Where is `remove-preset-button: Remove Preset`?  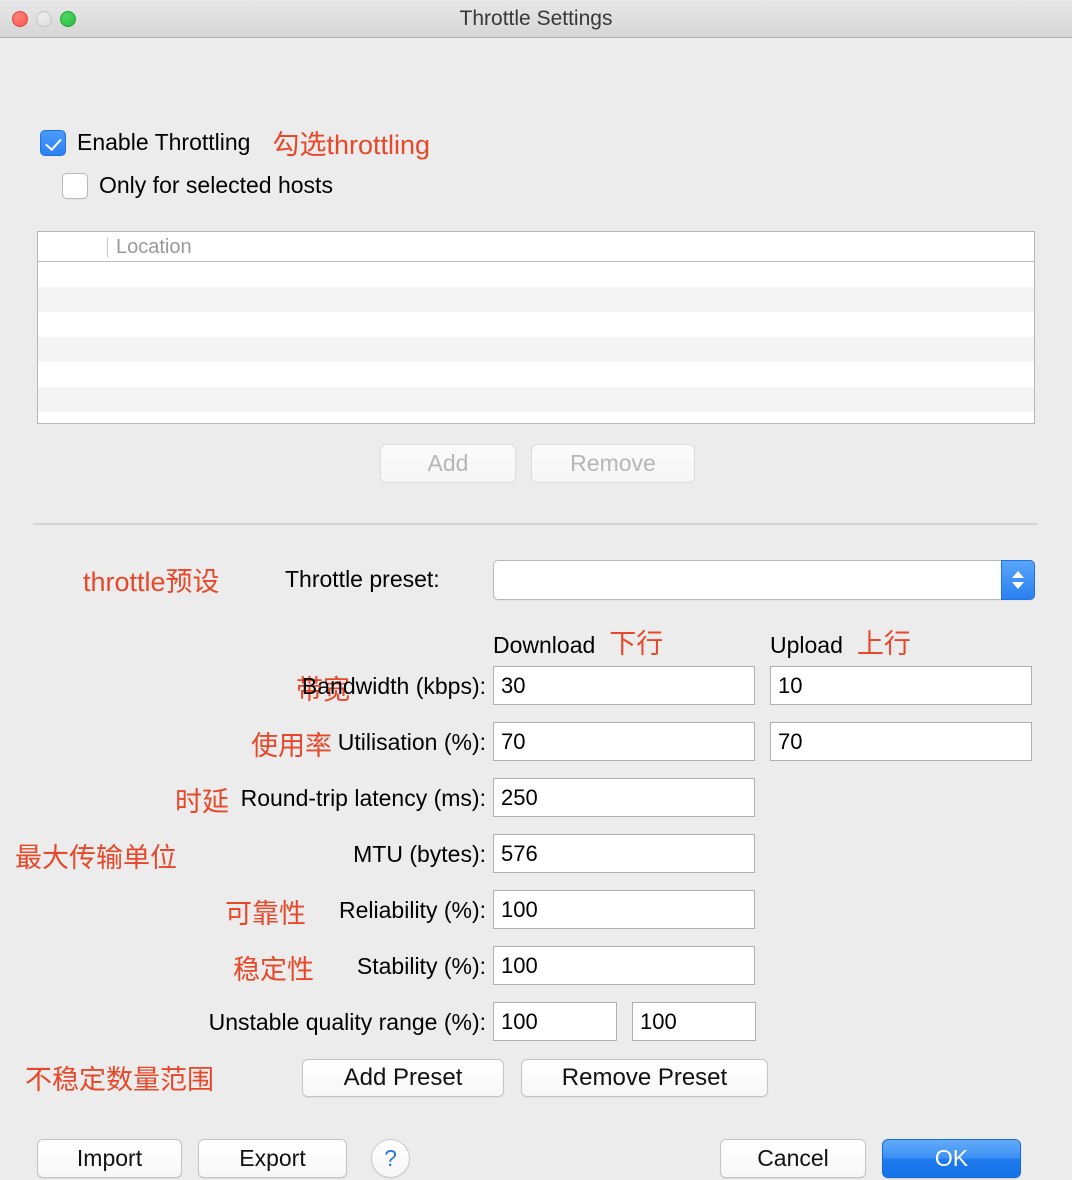
remove-preset-button: Remove Preset is located at coordinates (644, 1078).